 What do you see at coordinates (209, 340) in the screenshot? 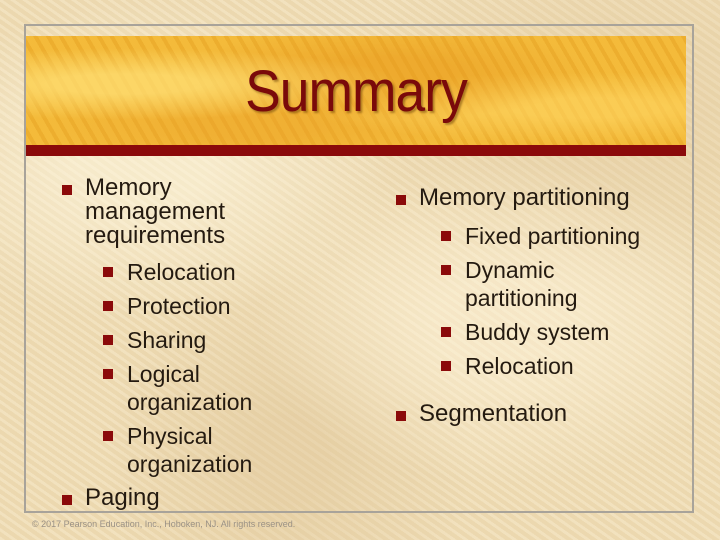
I see `sublist-item: Sharing` at bounding box center [209, 340].